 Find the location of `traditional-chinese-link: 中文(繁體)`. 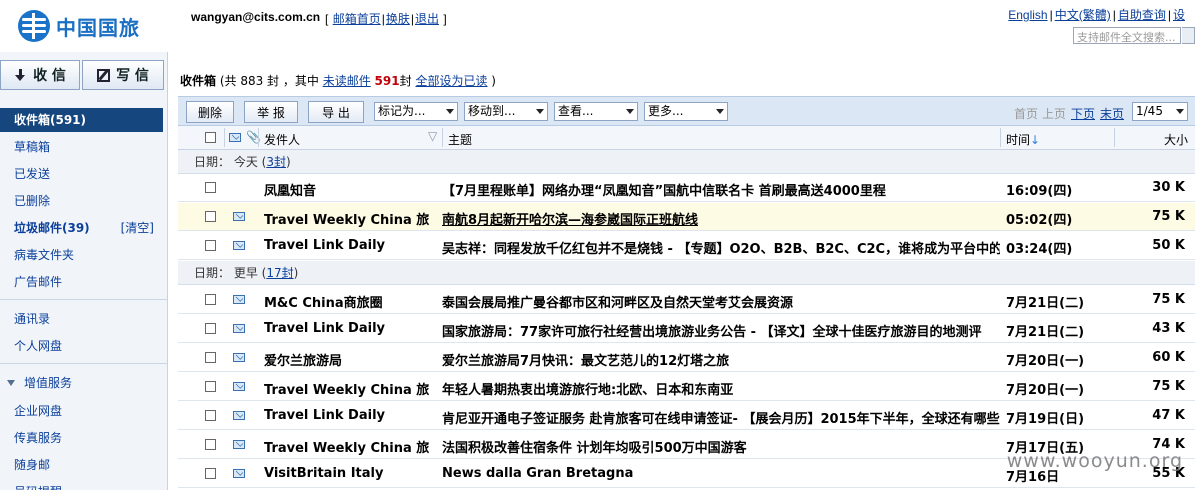

traditional-chinese-link: 中文(繁體) is located at coordinates (1083, 15).